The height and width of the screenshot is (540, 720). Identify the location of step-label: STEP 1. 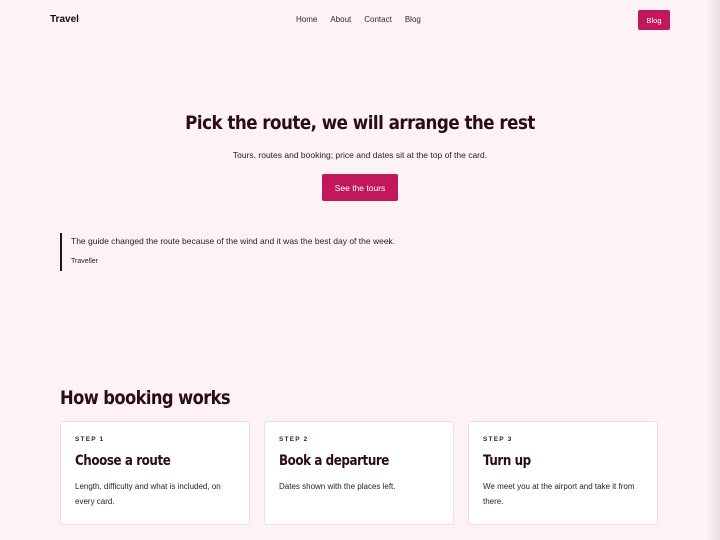
(90, 439).